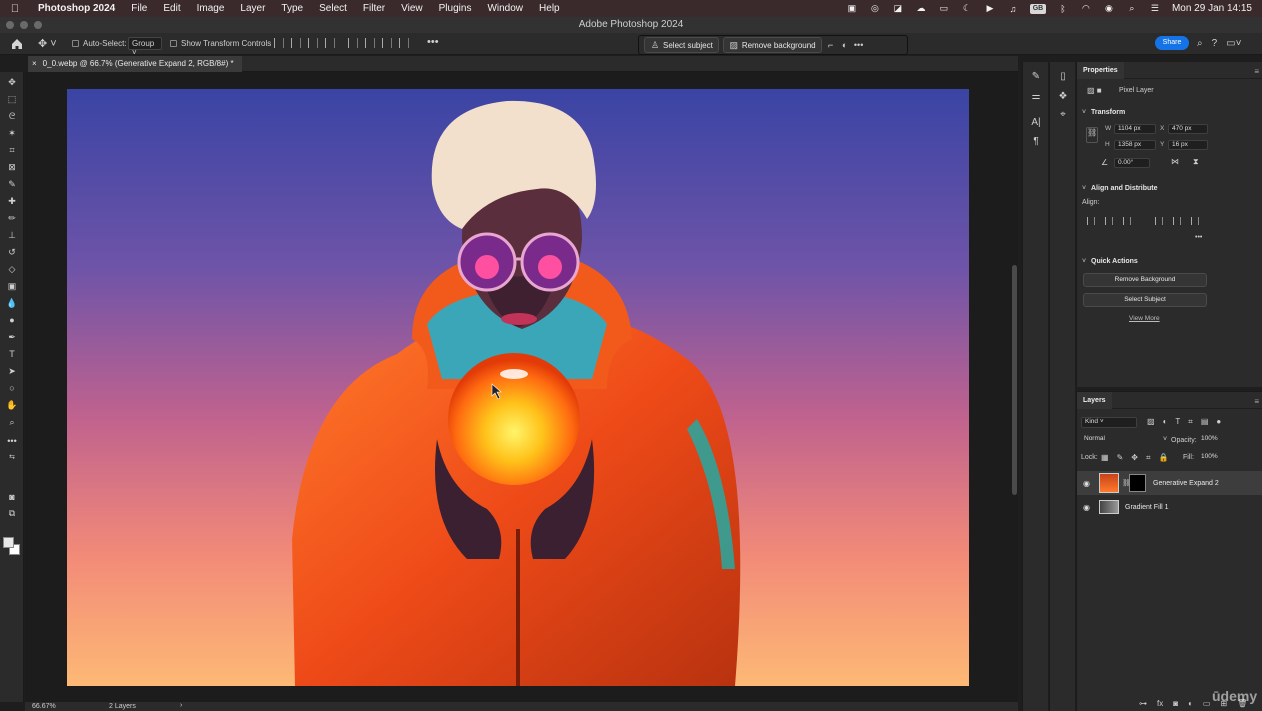 The width and height of the screenshot is (1262, 711). Describe the element at coordinates (1188, 129) in the screenshot. I see `x-field: 470 px` at that location.